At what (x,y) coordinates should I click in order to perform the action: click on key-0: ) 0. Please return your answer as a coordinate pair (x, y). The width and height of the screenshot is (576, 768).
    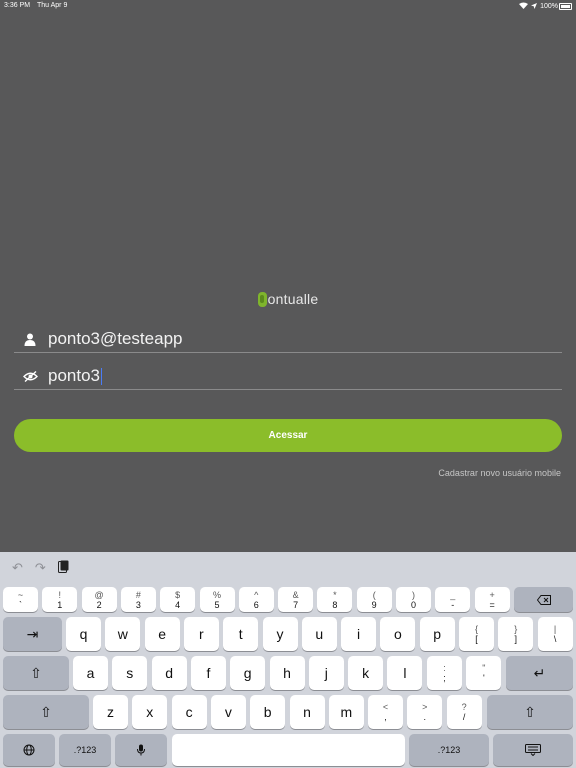
    Looking at the image, I should click on (413, 599).